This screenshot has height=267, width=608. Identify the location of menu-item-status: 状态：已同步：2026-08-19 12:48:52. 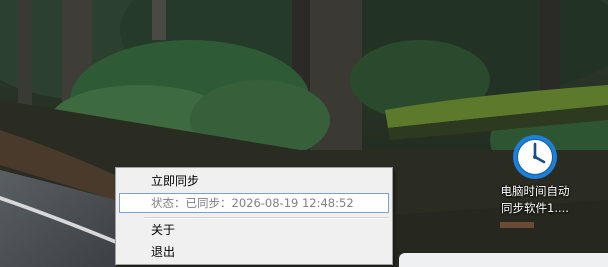
(254, 203).